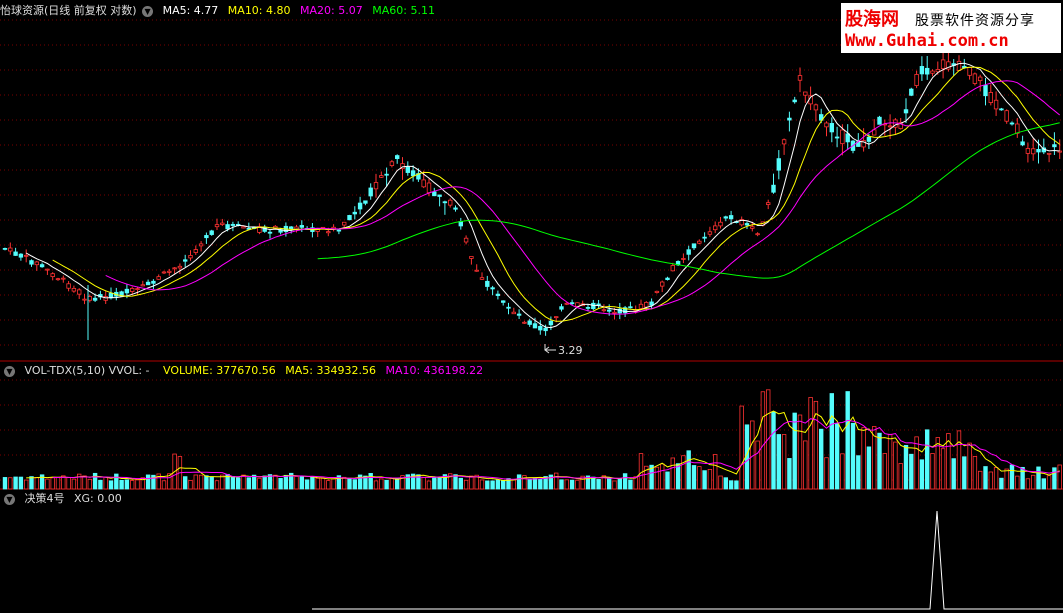 This screenshot has height=613, width=1063. Describe the element at coordinates (975, 21) in the screenshot. I see `slogan-text: 股票软件资源分享` at that location.